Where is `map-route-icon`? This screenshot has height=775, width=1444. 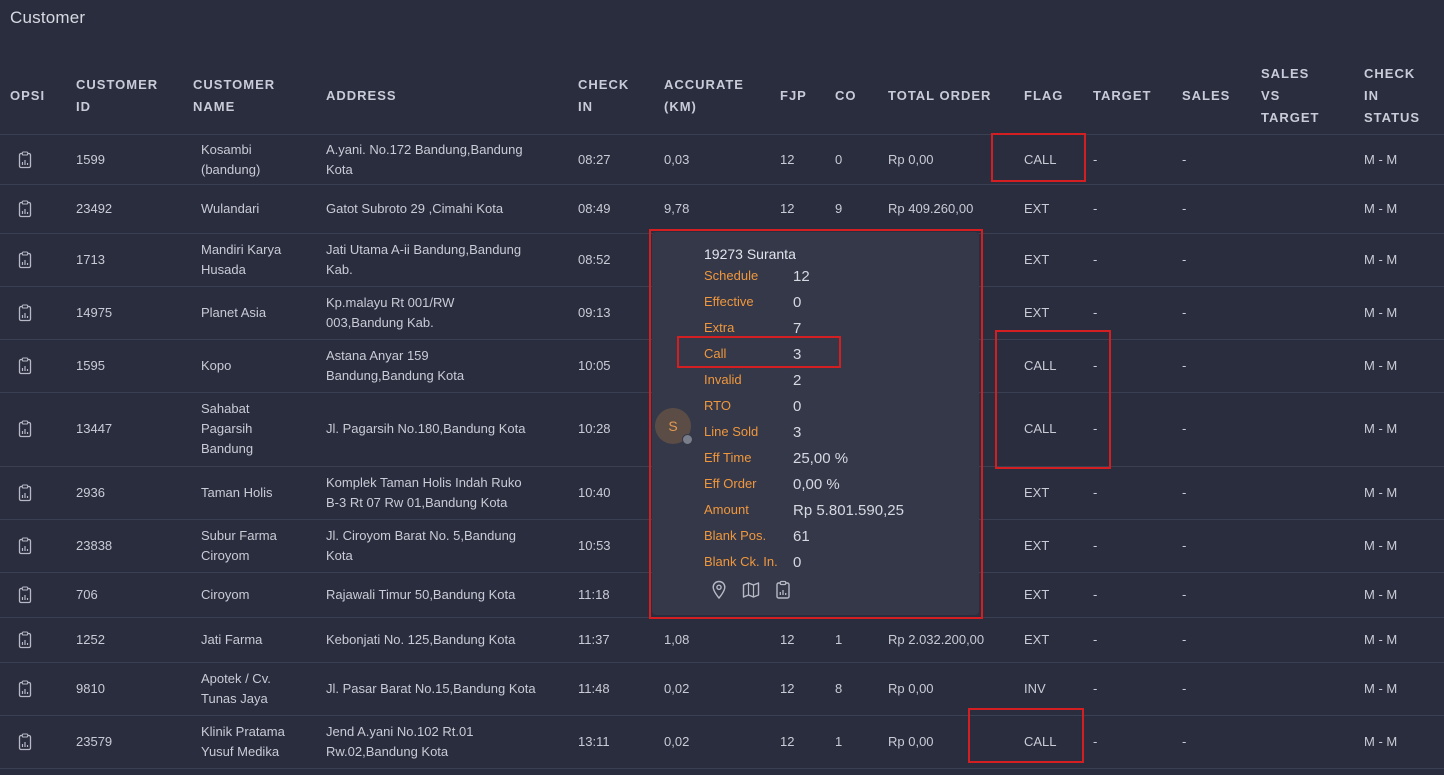 map-route-icon is located at coordinates (751, 592).